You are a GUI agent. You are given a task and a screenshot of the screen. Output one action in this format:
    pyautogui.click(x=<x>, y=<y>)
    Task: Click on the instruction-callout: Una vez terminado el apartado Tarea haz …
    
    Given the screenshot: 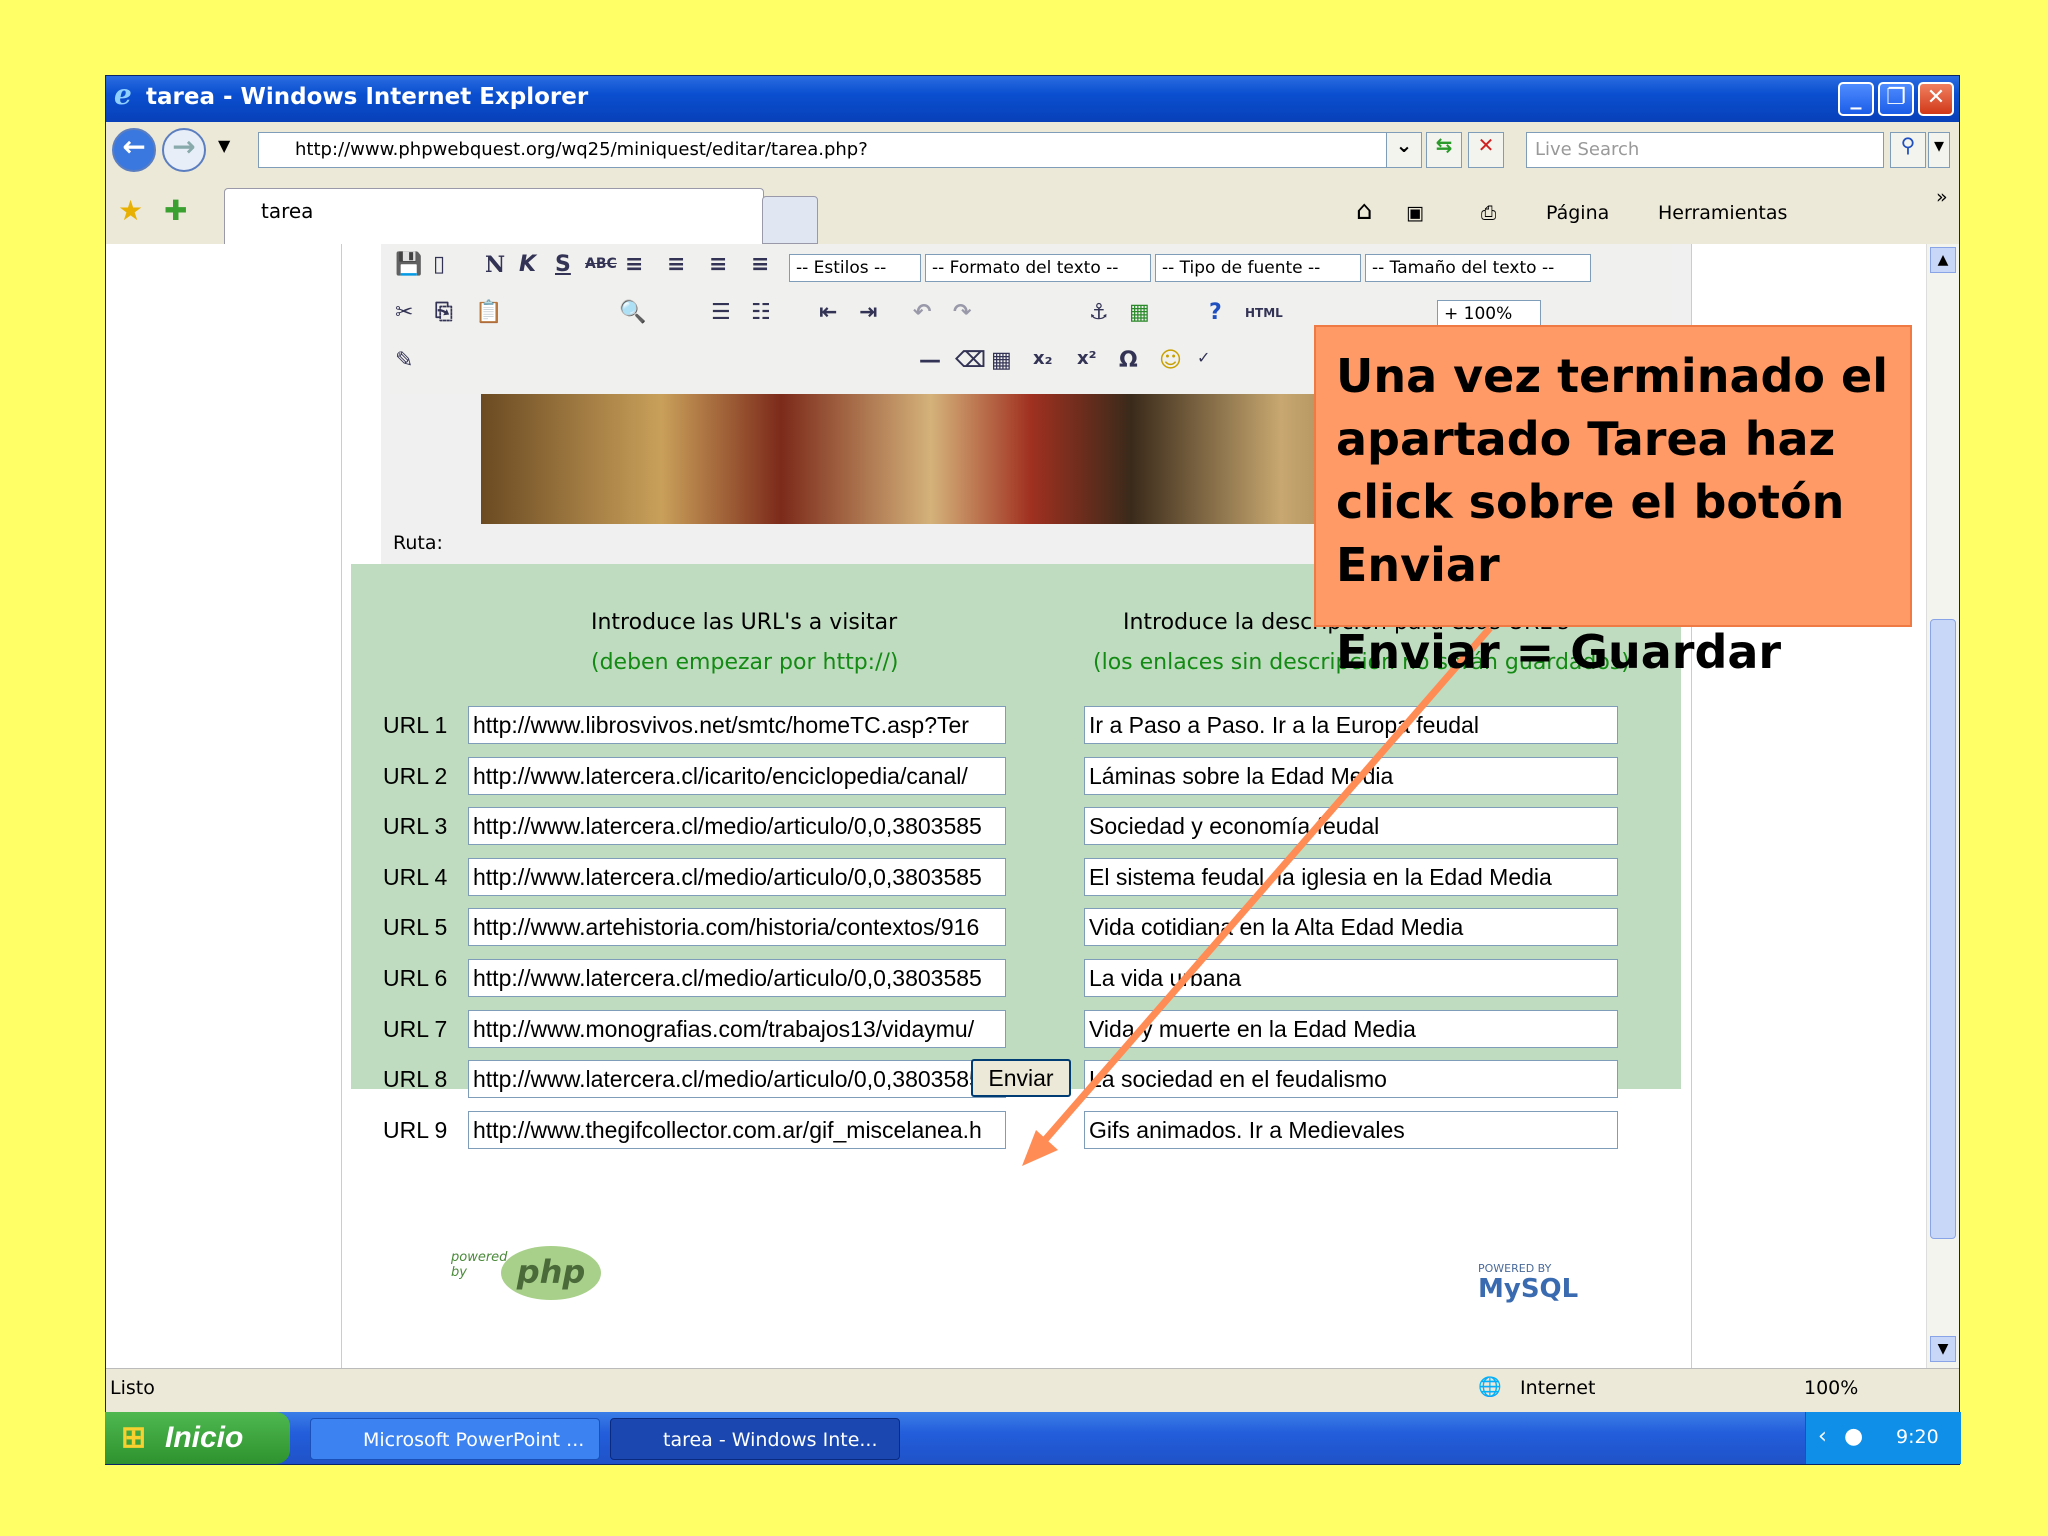 What is the action you would take?
    pyautogui.click(x=1613, y=502)
    